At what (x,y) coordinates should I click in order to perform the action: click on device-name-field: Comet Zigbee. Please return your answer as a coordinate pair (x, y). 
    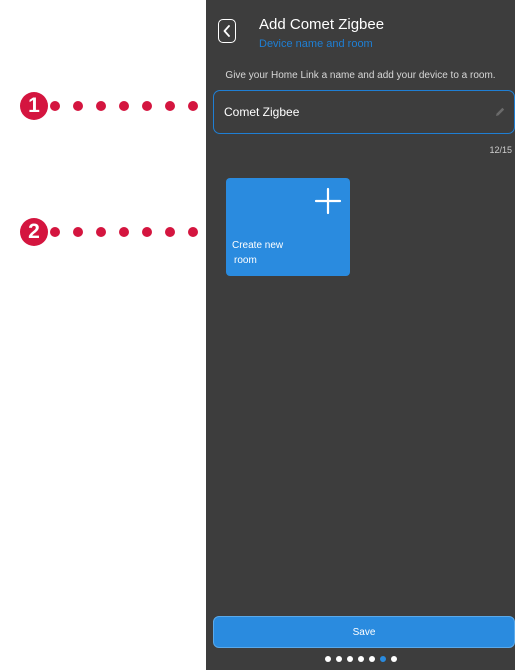
    Looking at the image, I should click on (364, 112).